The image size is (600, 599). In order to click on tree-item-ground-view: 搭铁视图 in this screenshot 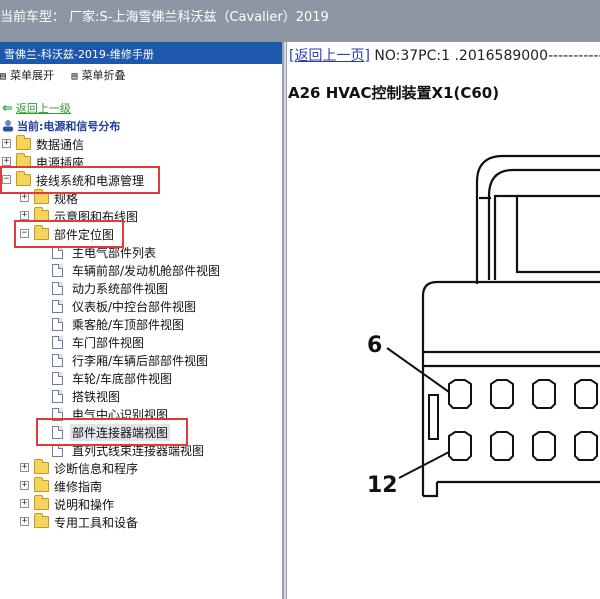, I will do `click(140, 397)`.